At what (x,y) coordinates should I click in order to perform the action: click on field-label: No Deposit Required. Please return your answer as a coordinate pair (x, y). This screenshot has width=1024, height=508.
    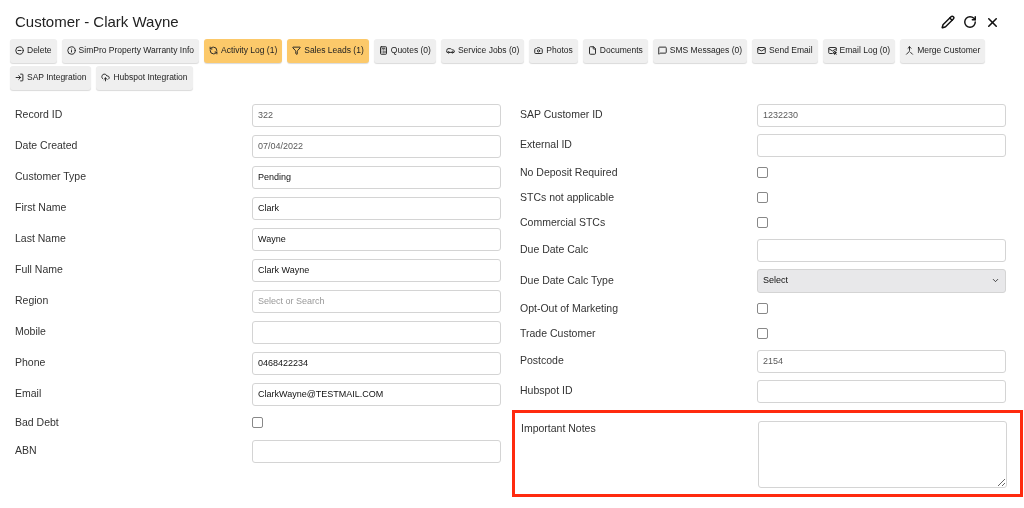
    Looking at the image, I should click on (569, 172).